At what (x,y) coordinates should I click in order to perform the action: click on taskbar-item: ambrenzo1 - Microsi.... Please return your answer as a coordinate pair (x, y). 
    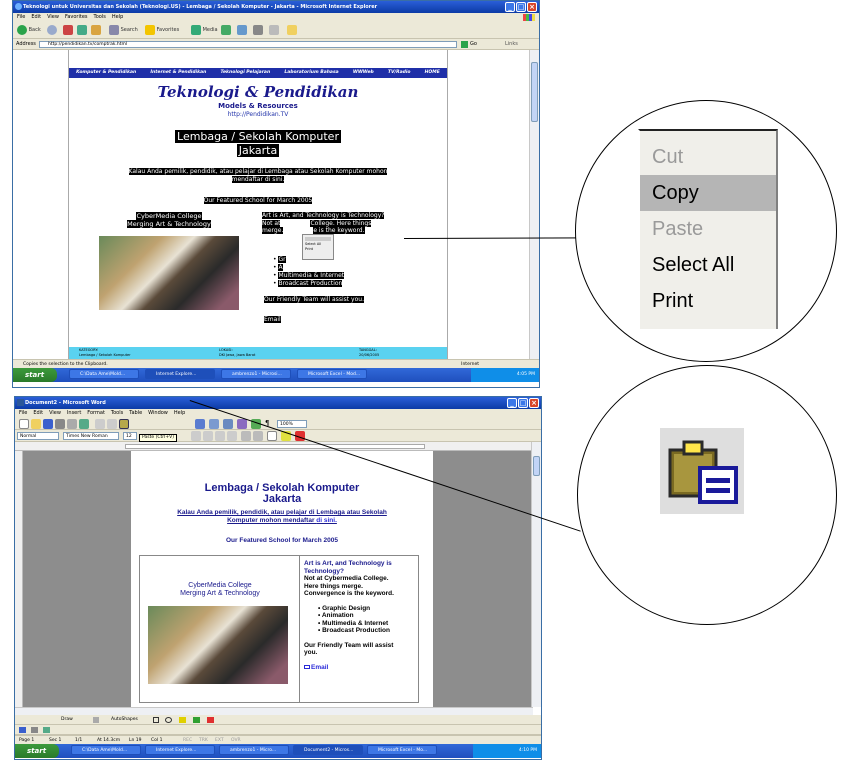
    Looking at the image, I should click on (256, 374).